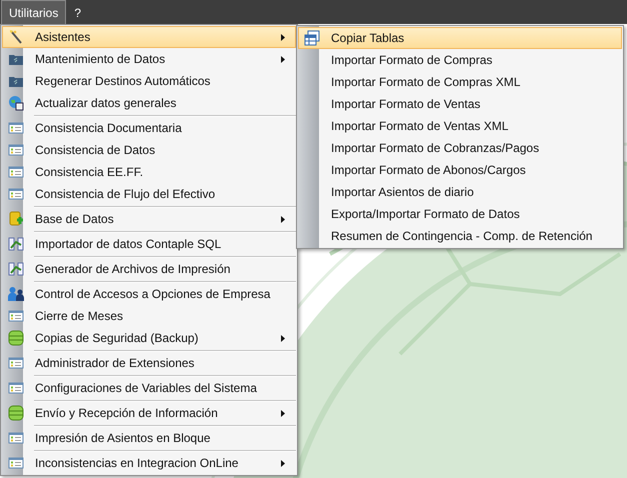  I want to click on menu-item: Exporta/Importar Formato de Datos, so click(460, 214).